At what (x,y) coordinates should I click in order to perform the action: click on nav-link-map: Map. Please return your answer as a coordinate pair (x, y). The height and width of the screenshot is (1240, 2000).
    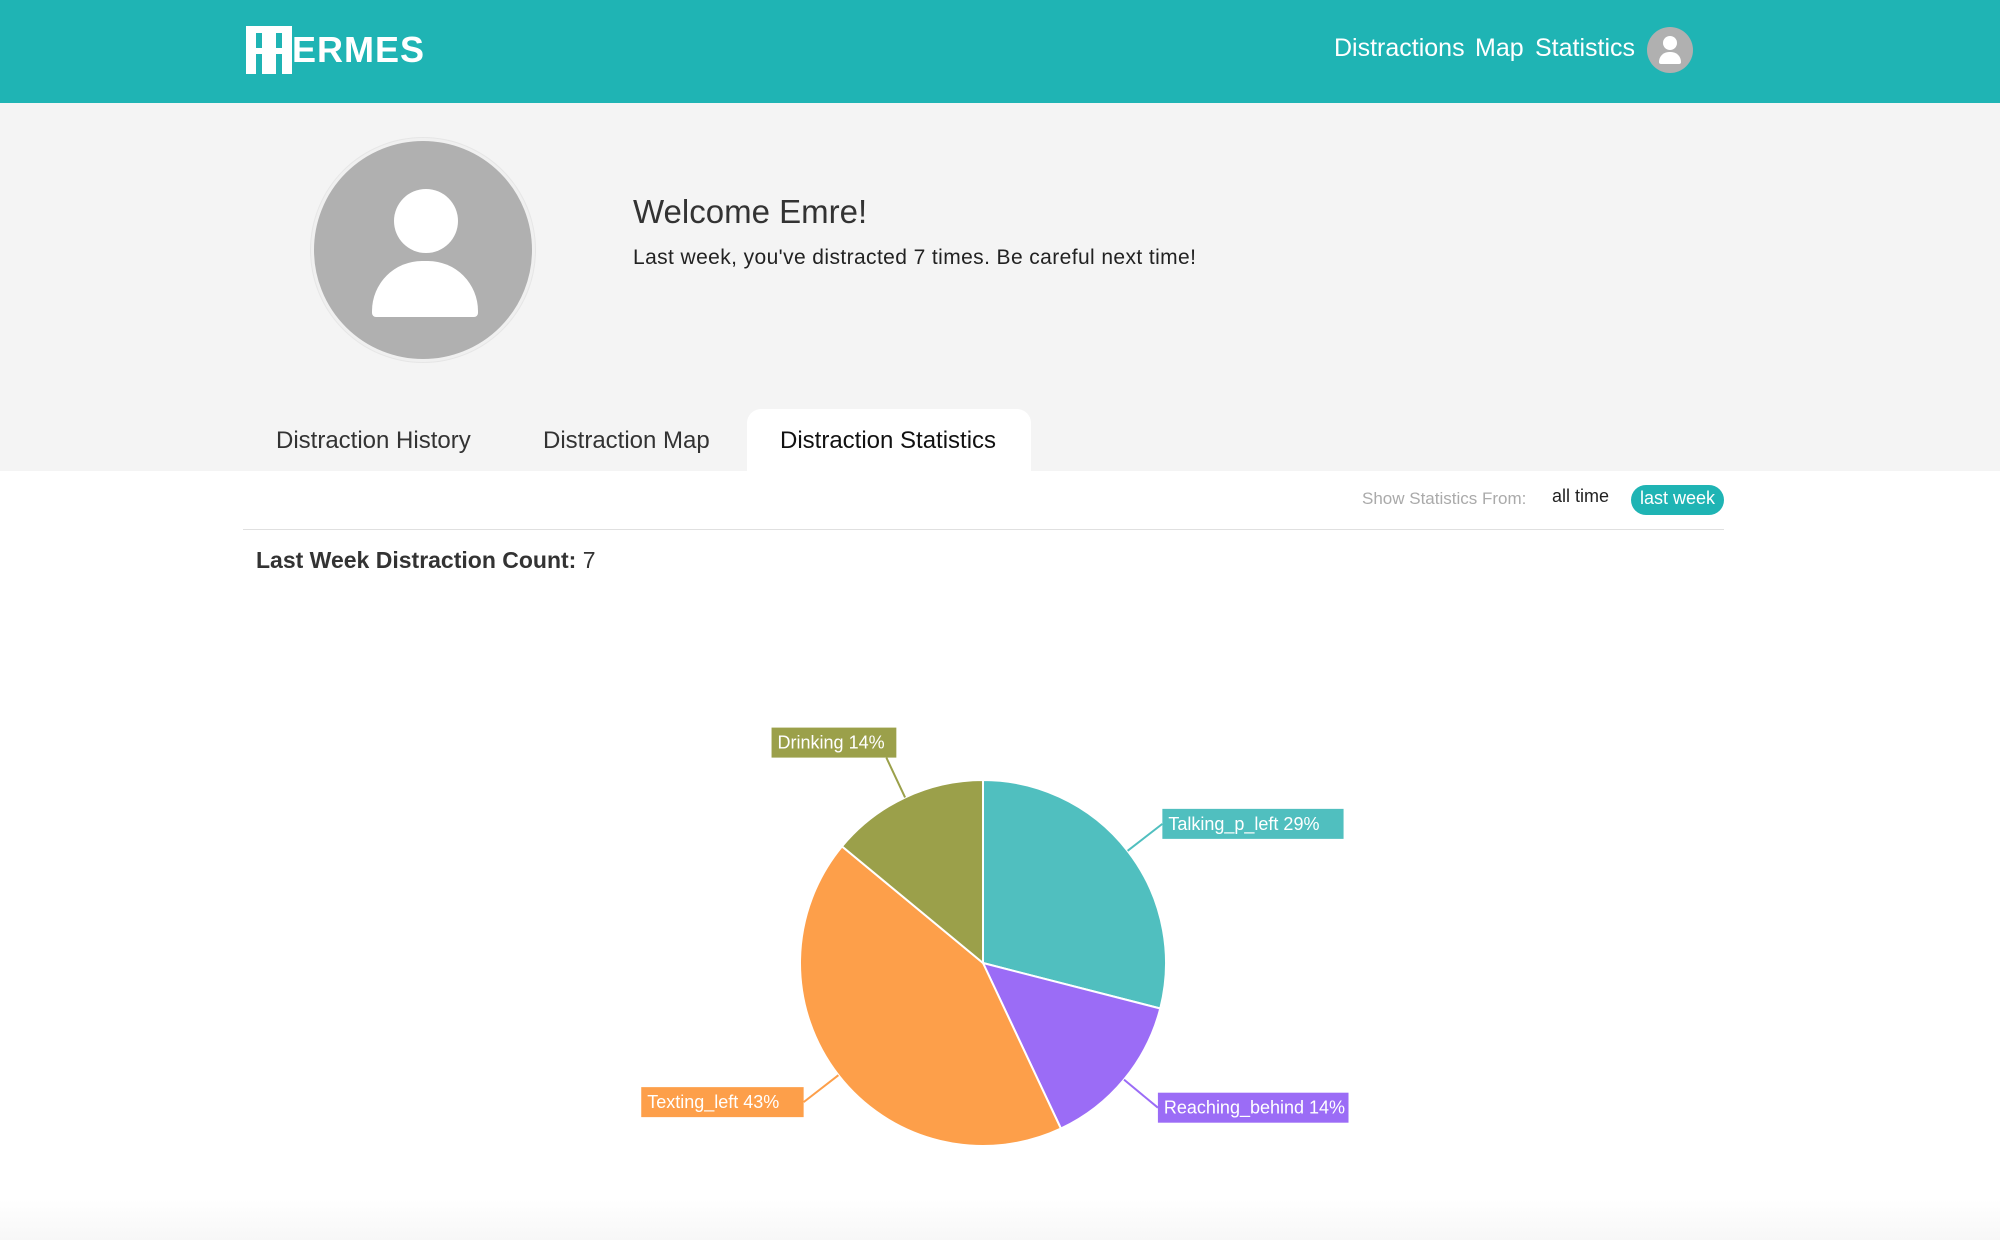
    Looking at the image, I should click on (1499, 48).